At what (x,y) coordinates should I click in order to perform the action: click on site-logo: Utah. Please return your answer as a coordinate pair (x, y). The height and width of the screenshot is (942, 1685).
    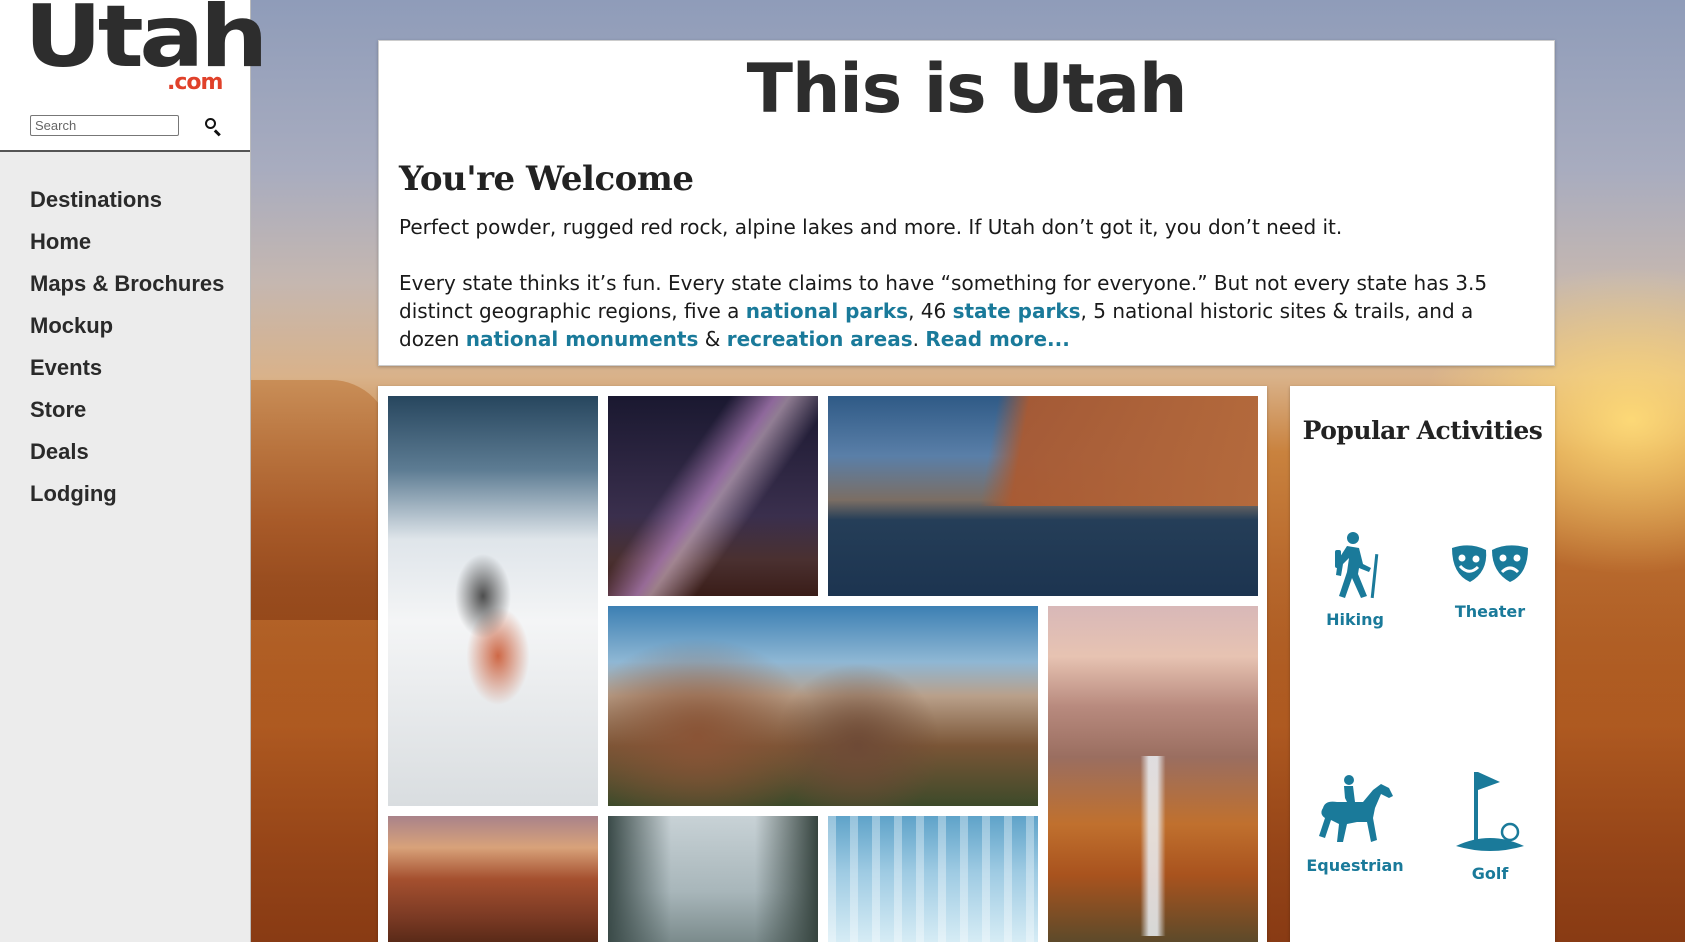
    Looking at the image, I should click on (146, 40).